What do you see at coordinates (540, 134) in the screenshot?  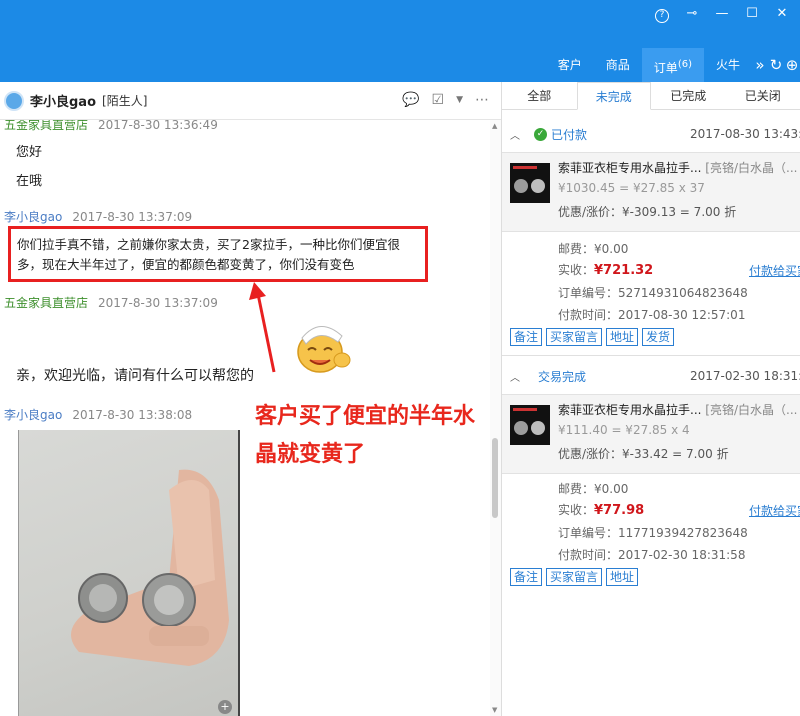 I see `check-circle-icon: ✓` at bounding box center [540, 134].